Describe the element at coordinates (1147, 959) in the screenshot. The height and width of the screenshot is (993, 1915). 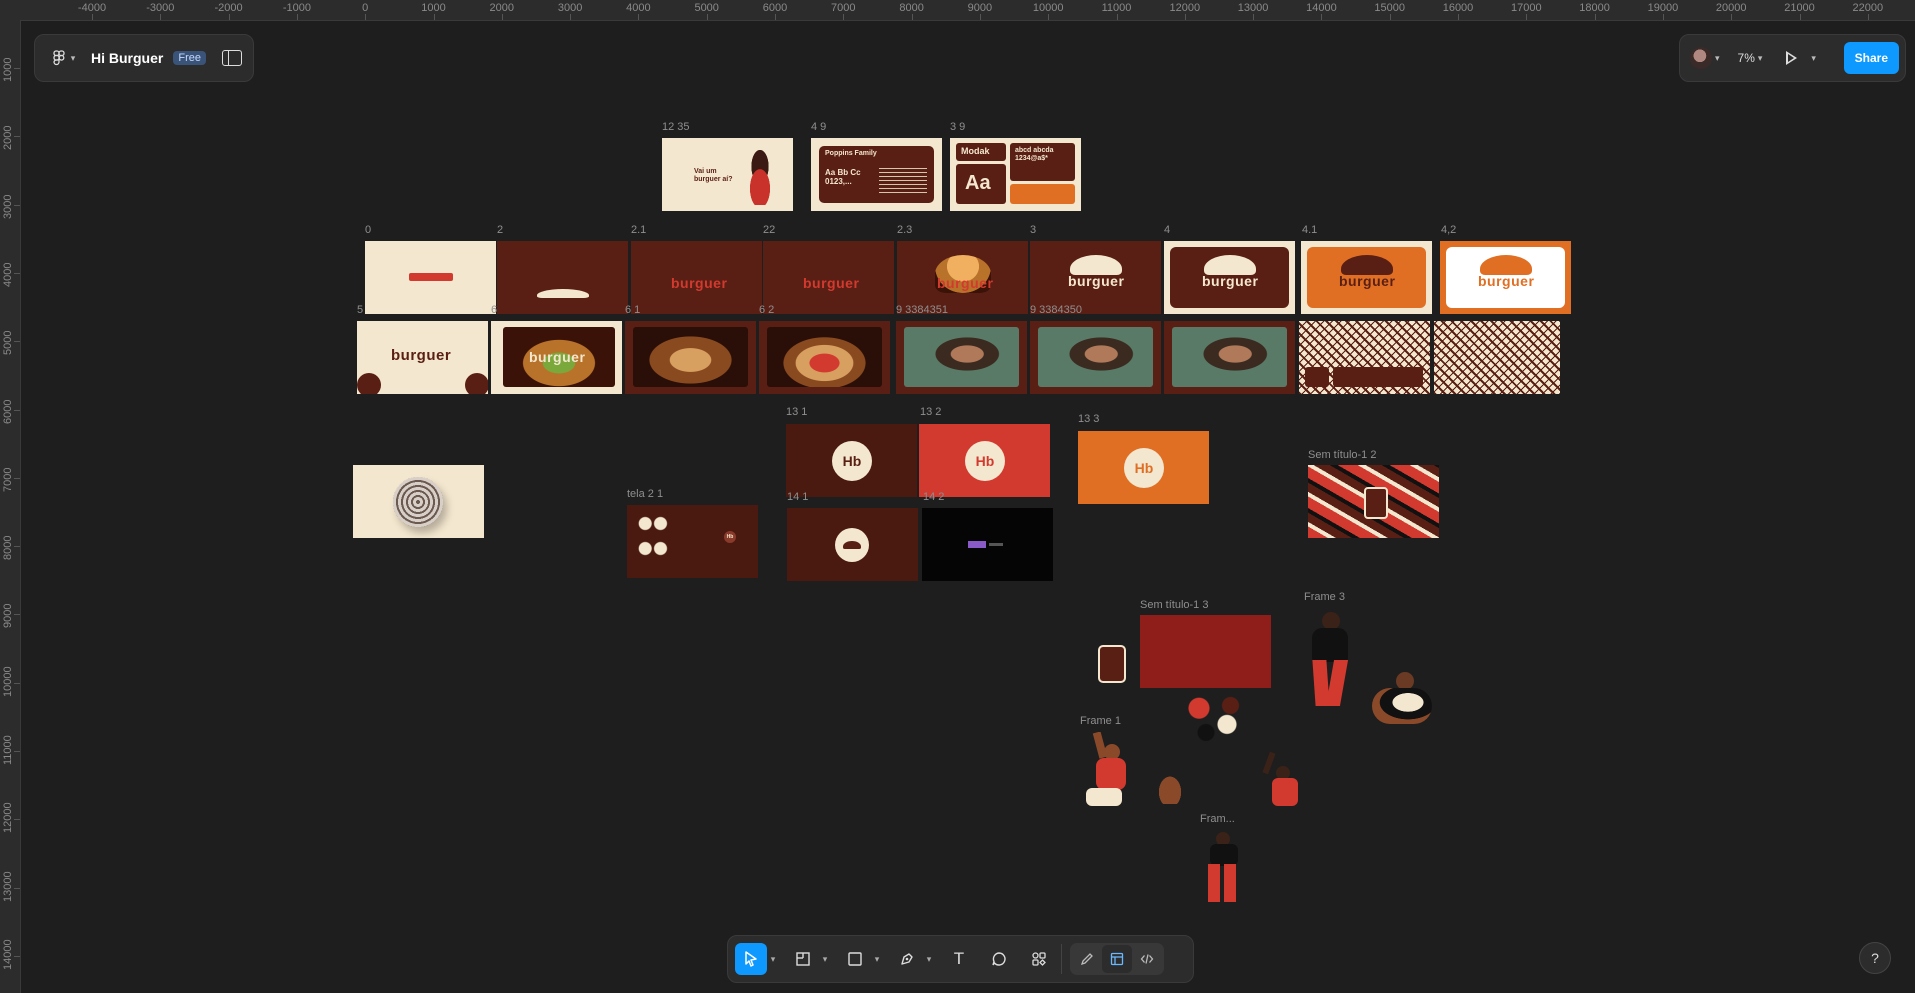
I see `dev-mode-toggle` at that location.